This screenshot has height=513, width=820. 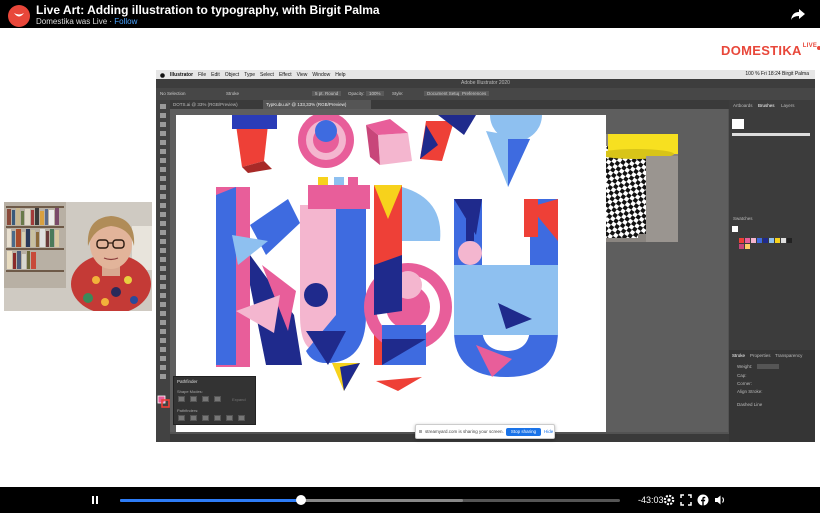 What do you see at coordinates (327, 93) in the screenshot?
I see `brush-definition: 5 pt. Round` at bounding box center [327, 93].